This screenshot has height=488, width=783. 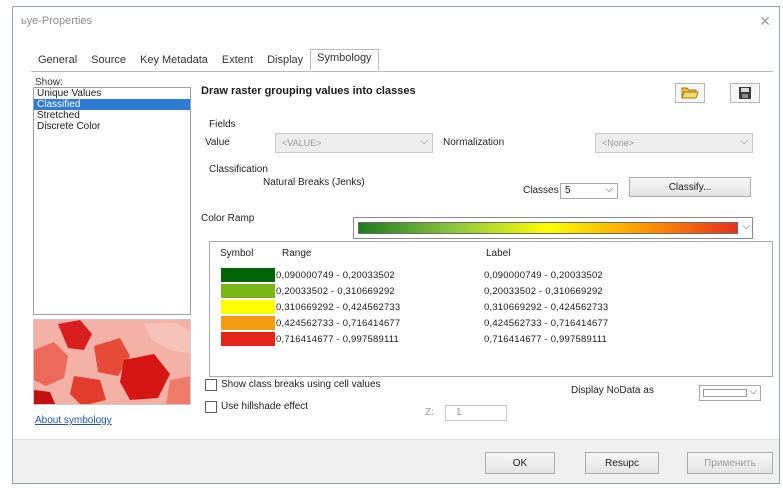 I want to click on renderer-item-discrete-color: Discrete Color, so click(x=112, y=126).